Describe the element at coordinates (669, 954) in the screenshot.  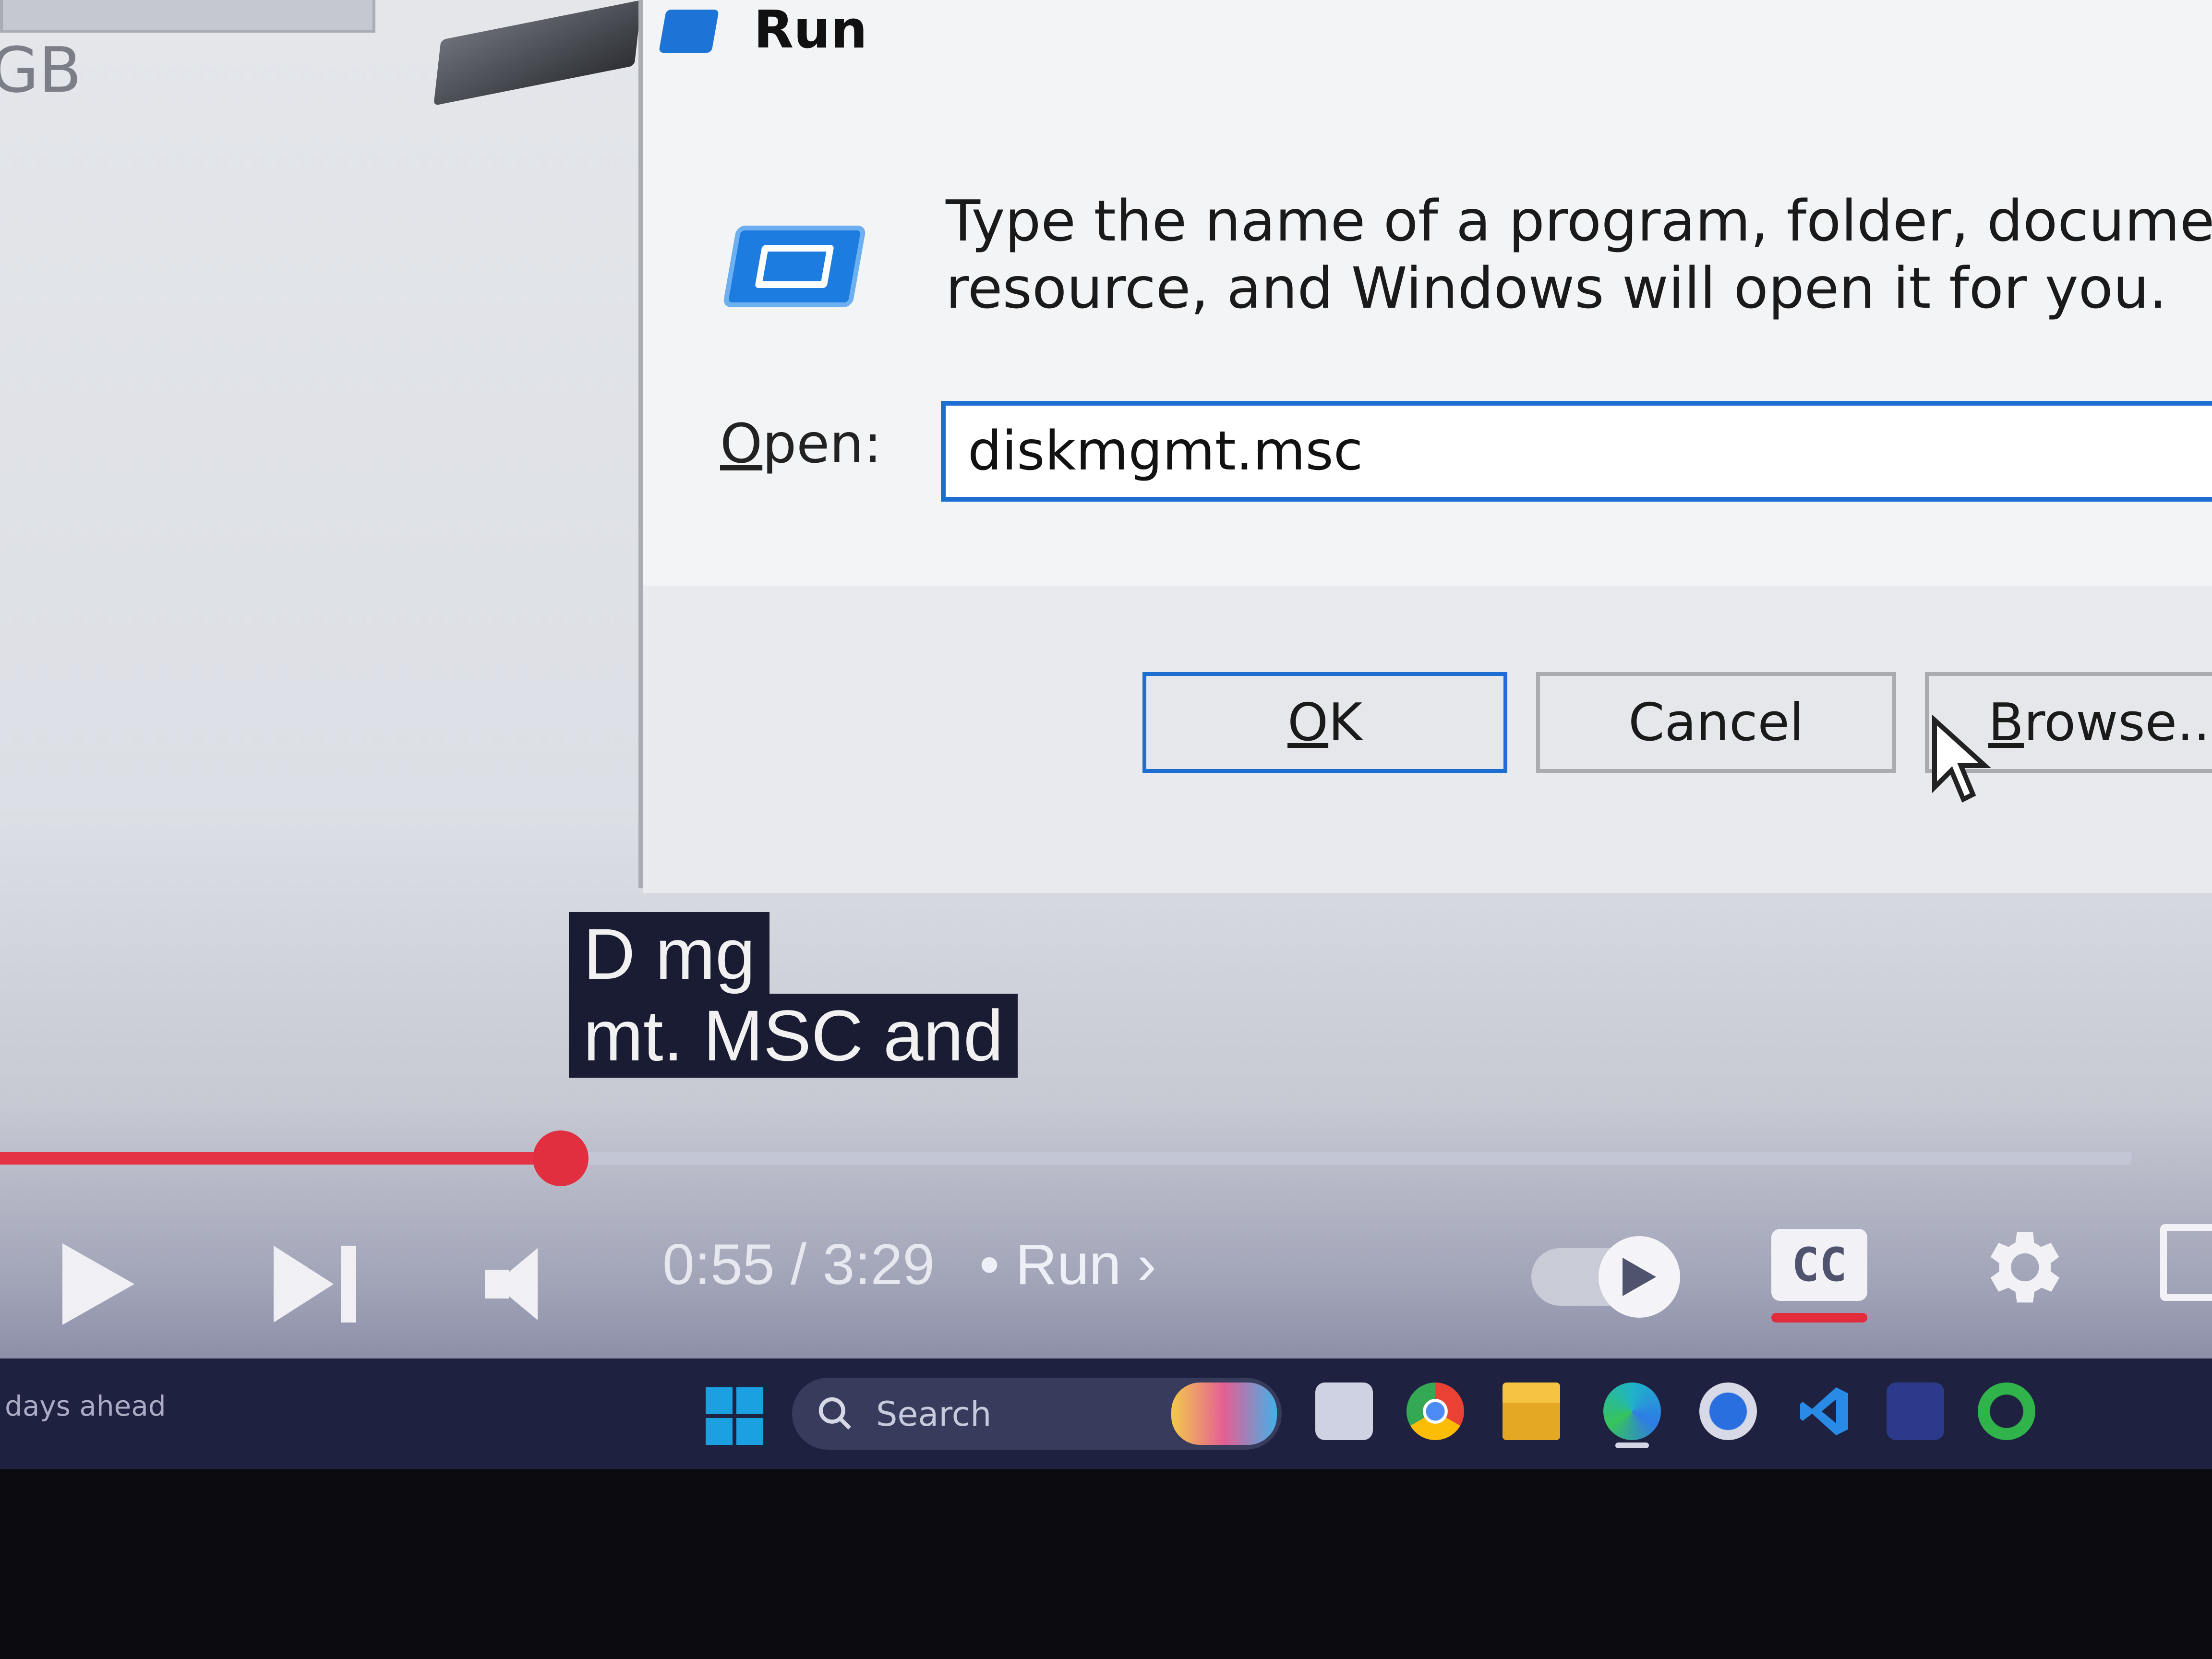
I see `caption-line-1: D mg` at that location.